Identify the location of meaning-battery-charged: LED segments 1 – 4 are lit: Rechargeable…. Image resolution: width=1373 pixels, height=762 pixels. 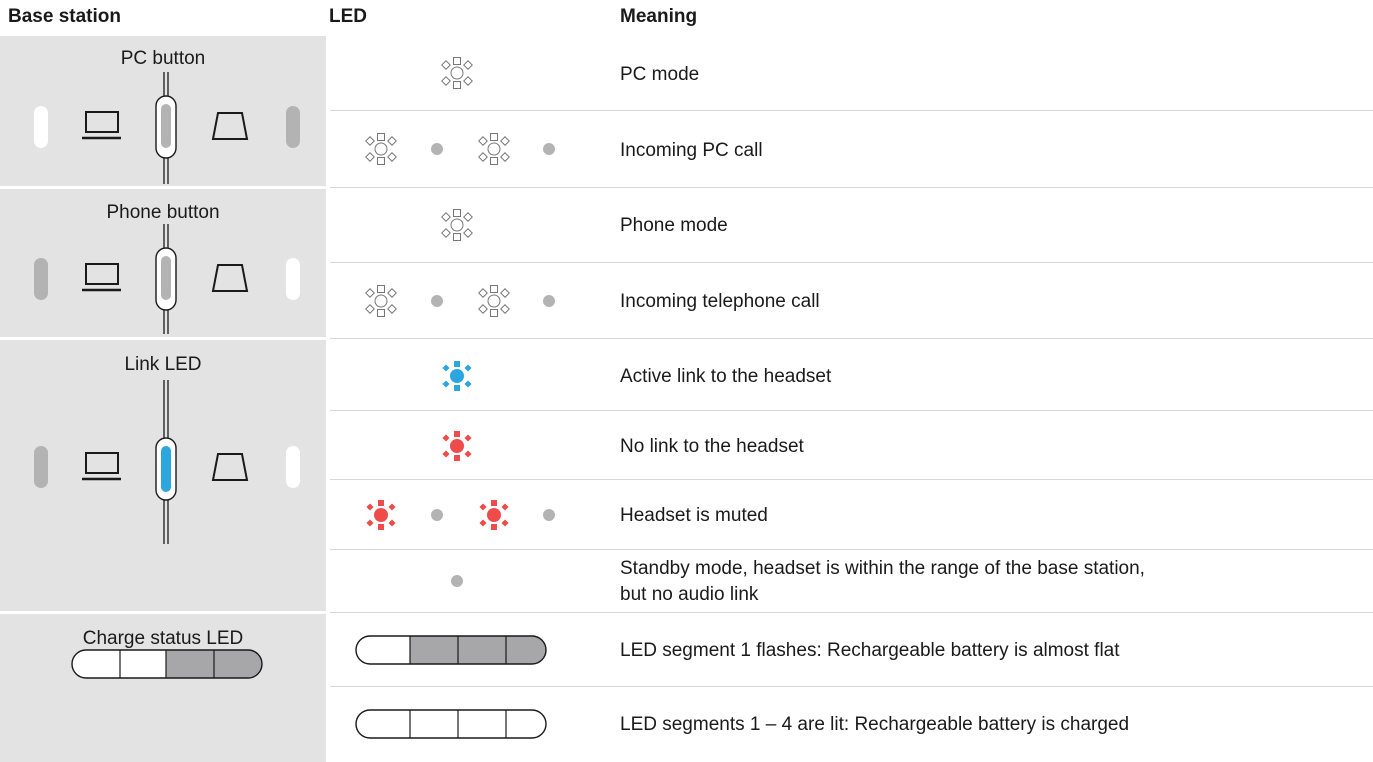
(875, 724).